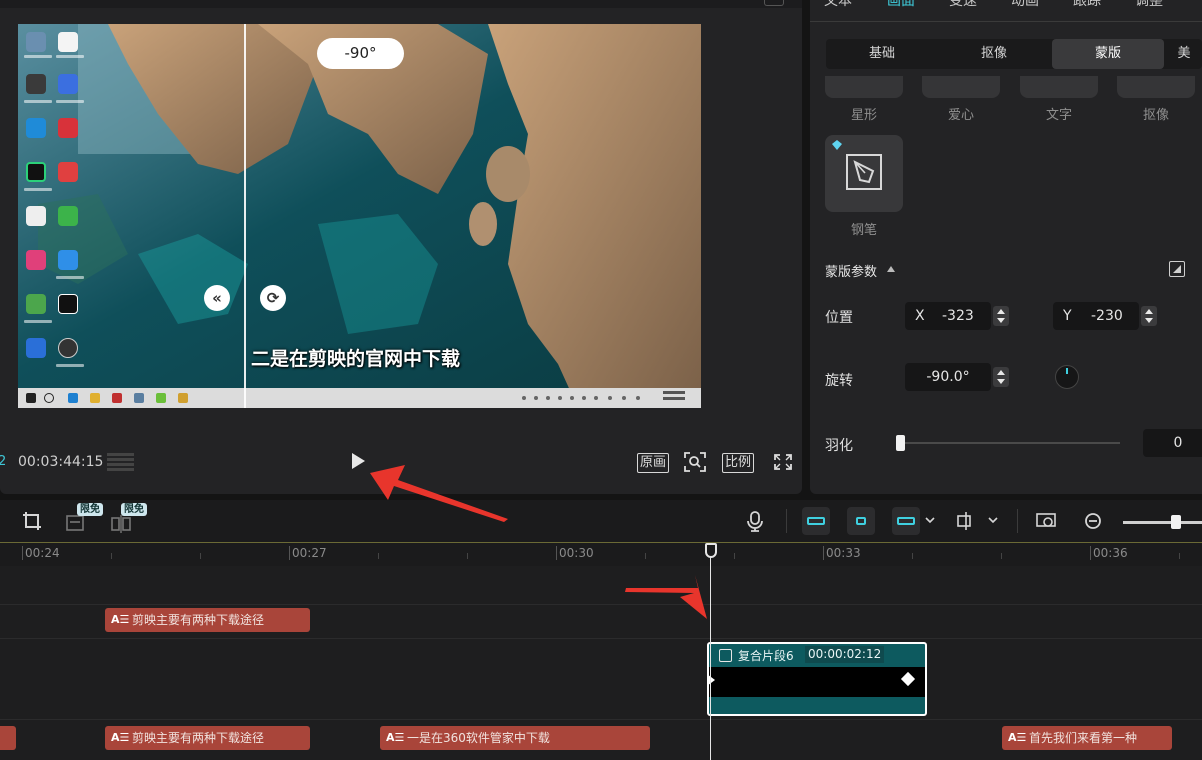  I want to click on timecode-marker: 2, so click(3, 461).